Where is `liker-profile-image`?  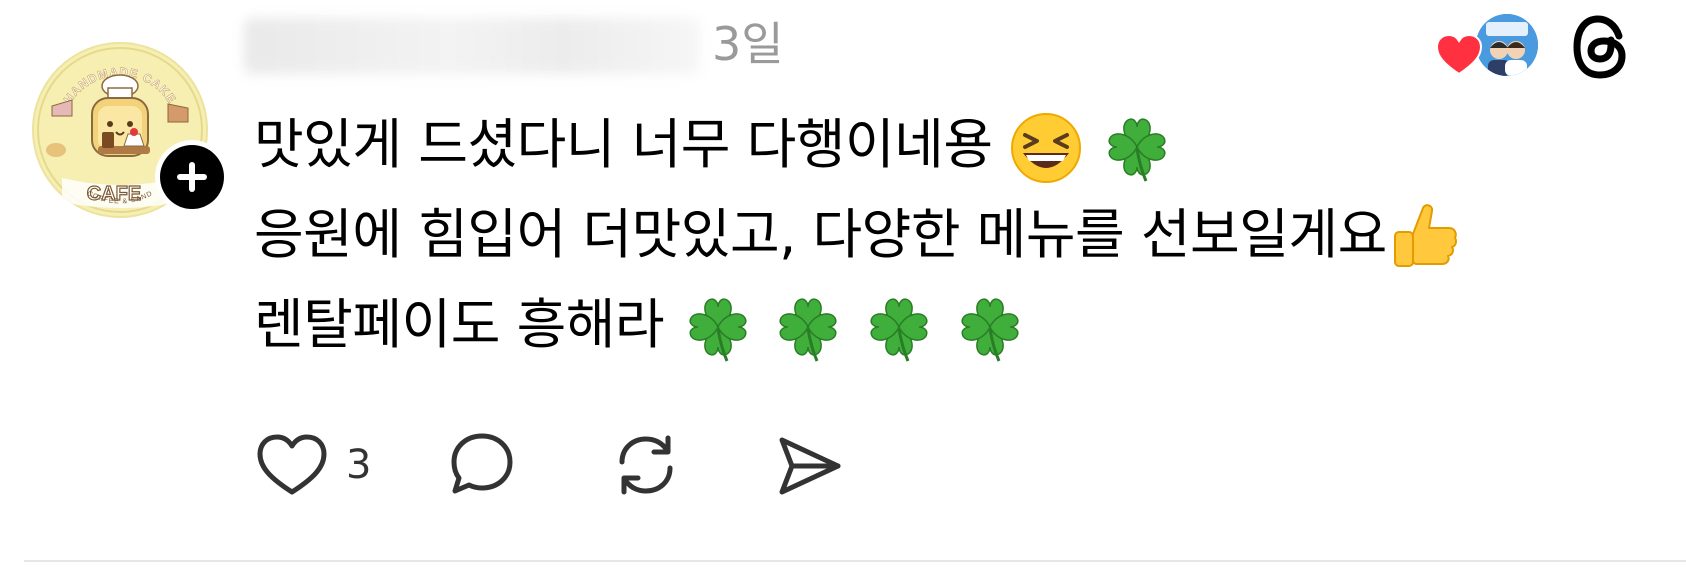
liker-profile-image is located at coordinates (1507, 45).